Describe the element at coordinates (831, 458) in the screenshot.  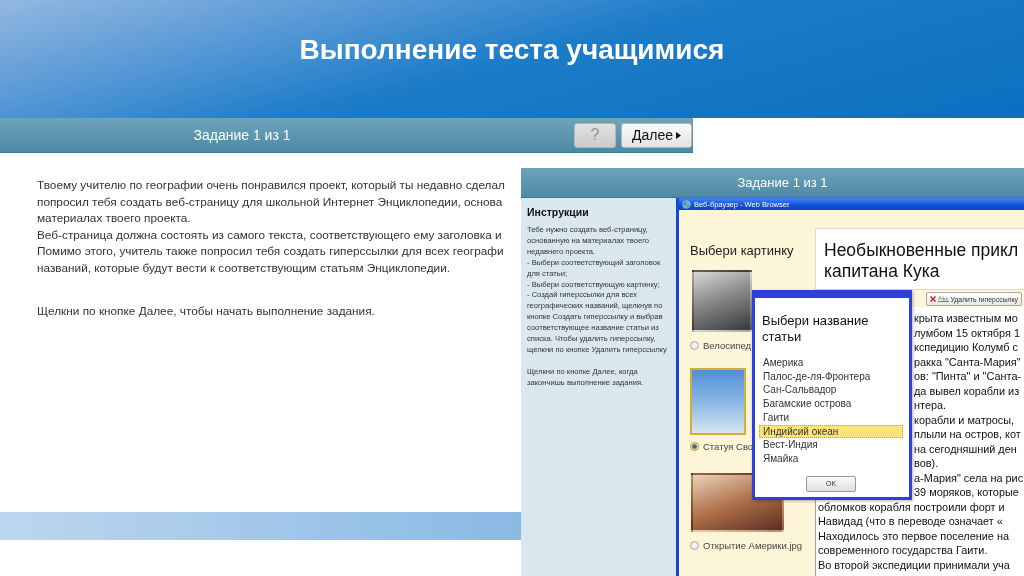
I see `list-option: Ямайка` at that location.